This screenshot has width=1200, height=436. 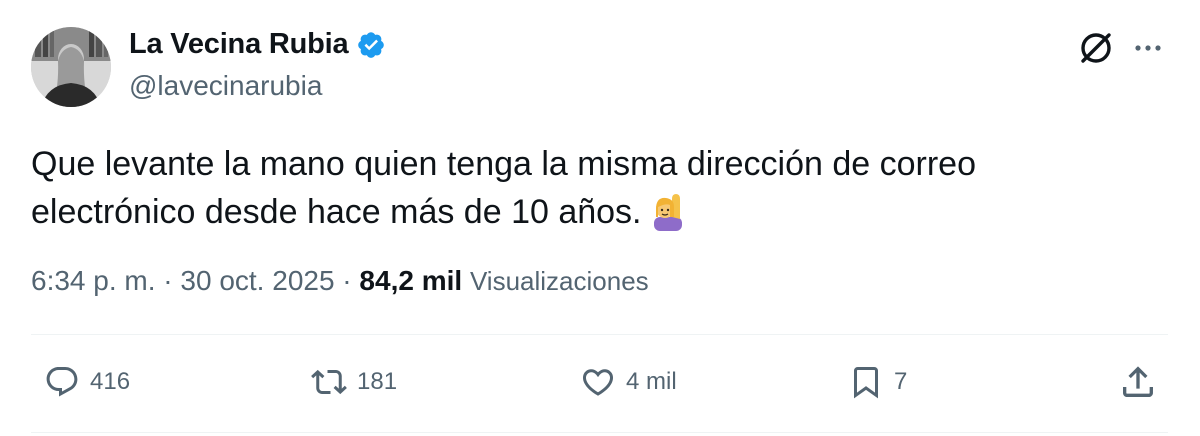 I want to click on share-icon, so click(x=1138, y=381).